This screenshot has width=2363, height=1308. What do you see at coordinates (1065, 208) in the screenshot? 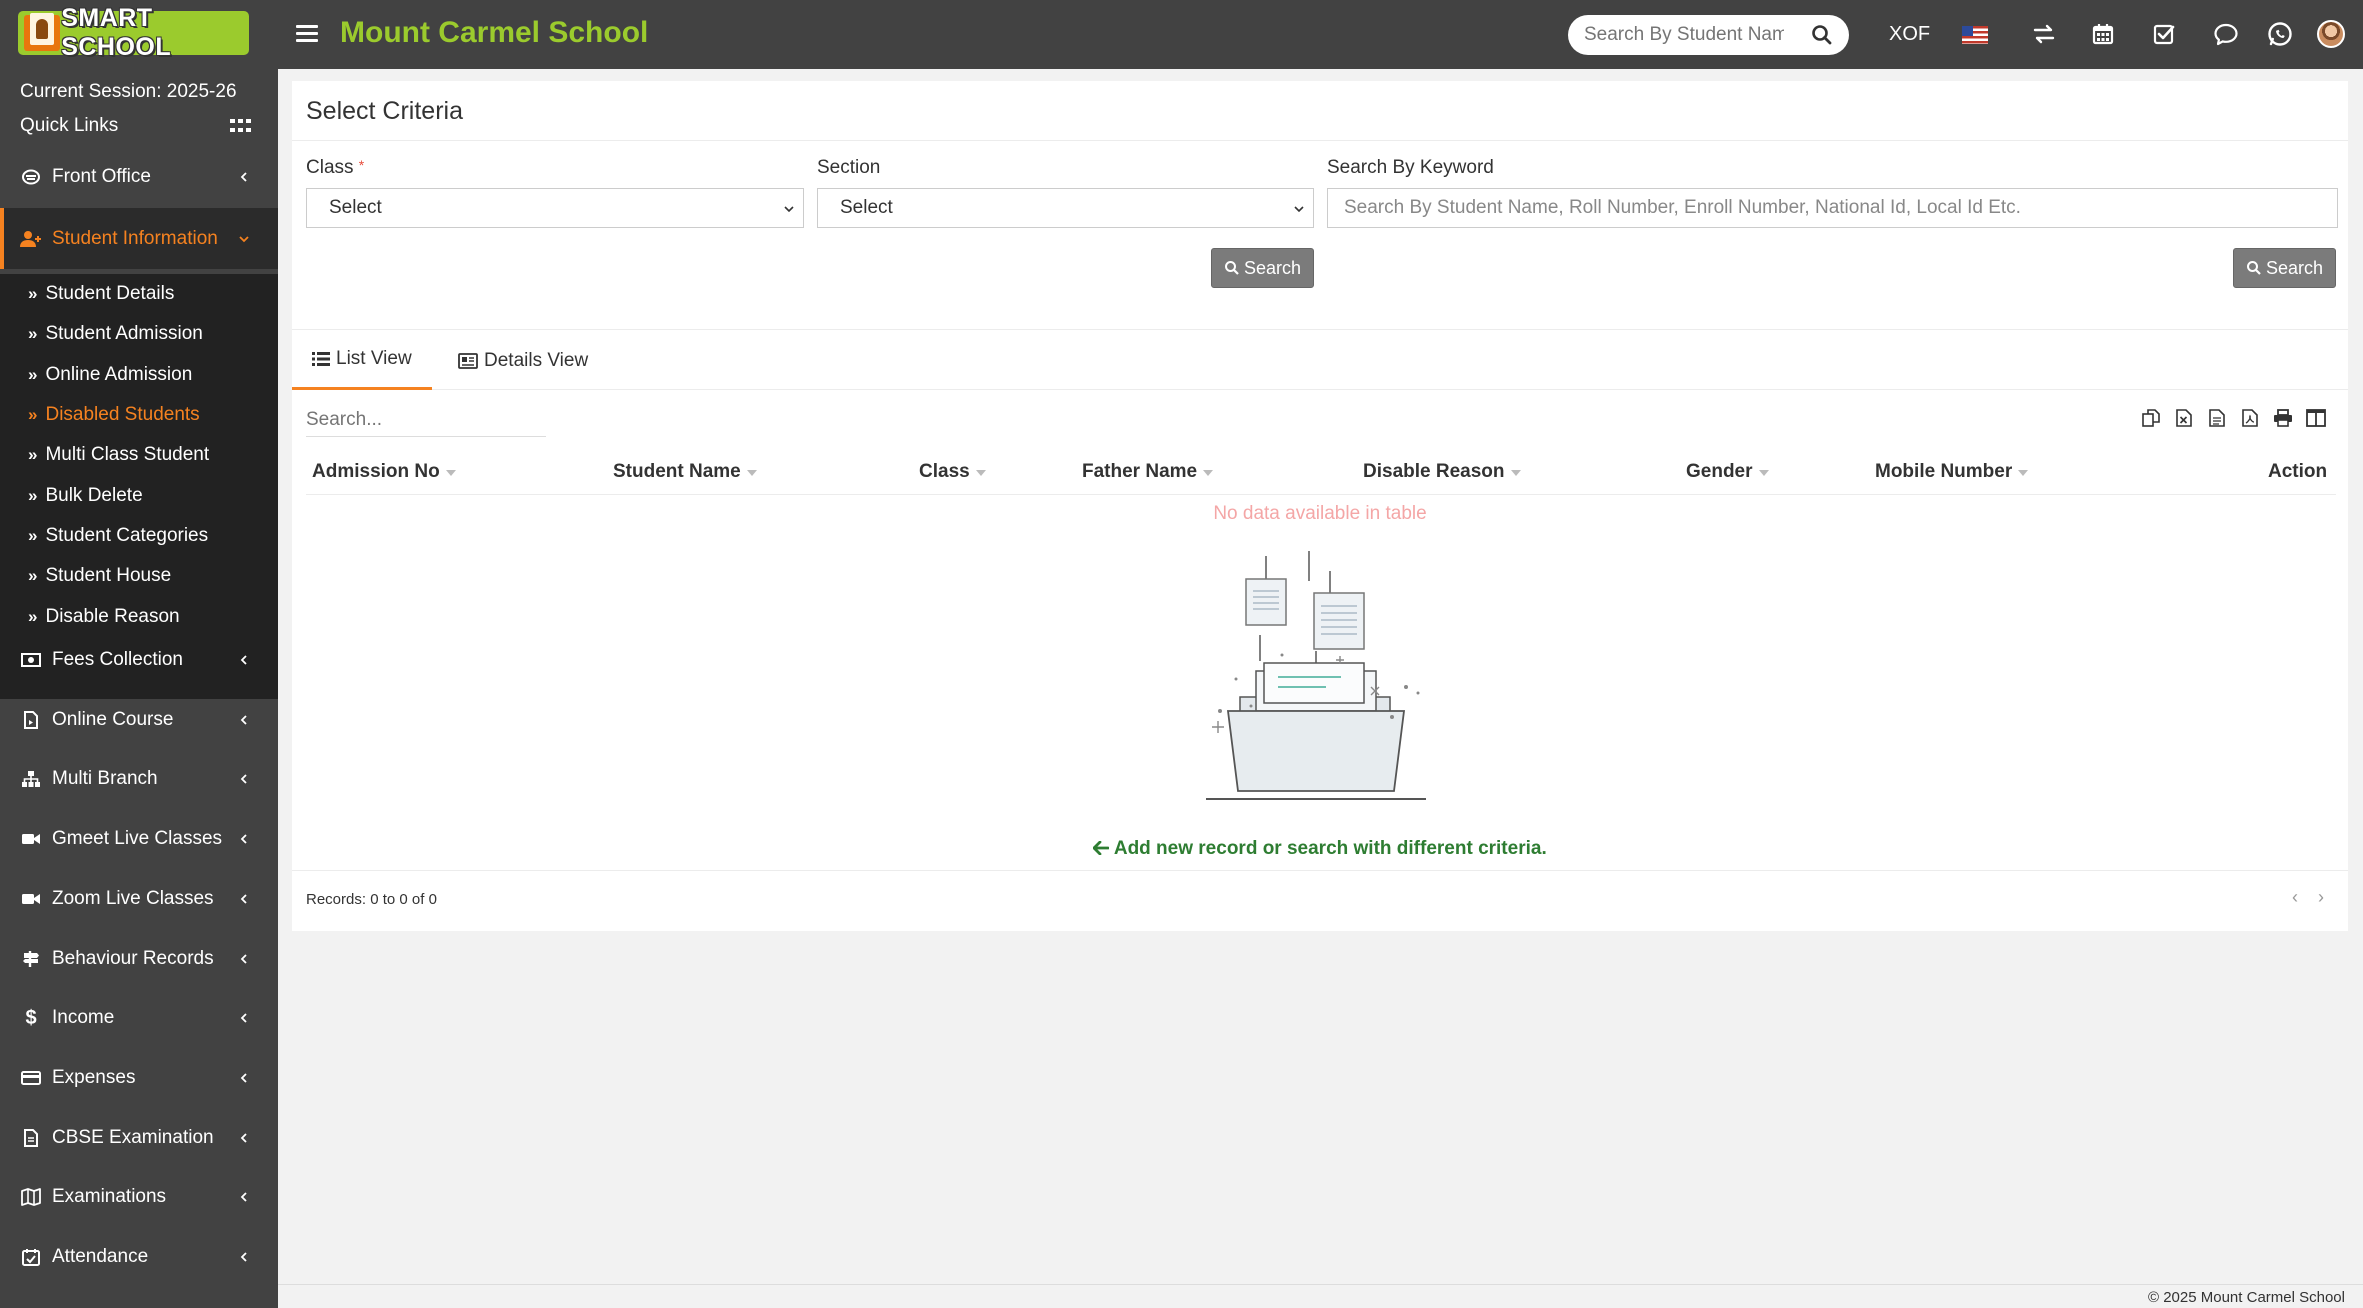
I see `section-select: Select` at bounding box center [1065, 208].